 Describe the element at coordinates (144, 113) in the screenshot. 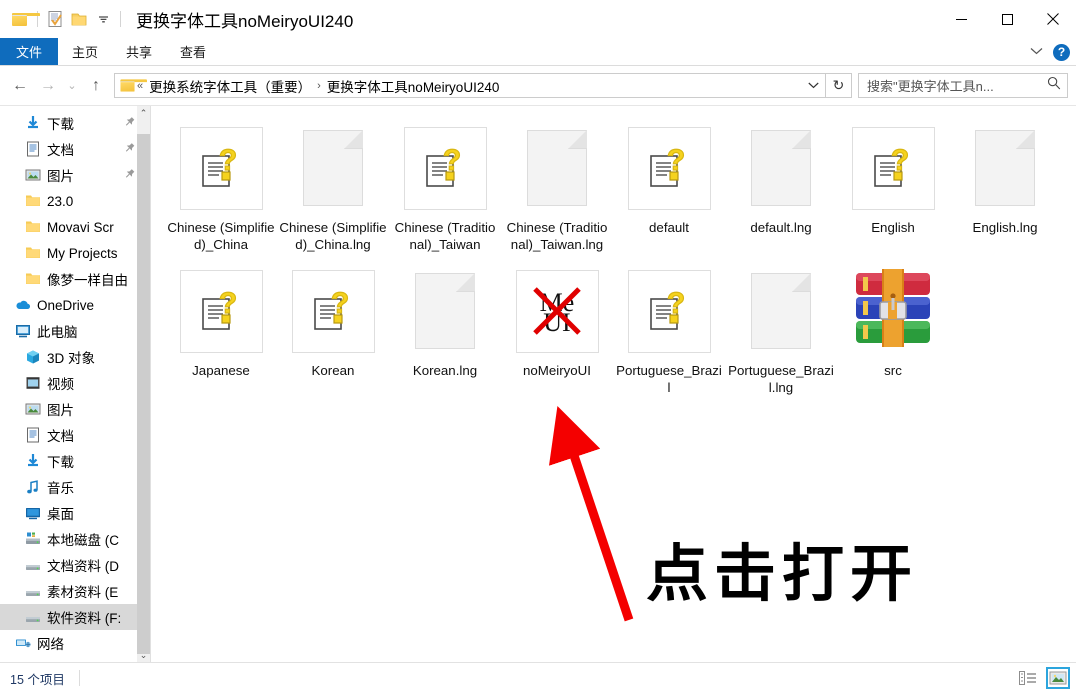

I see `scroll-up-icon: ⌃` at that location.